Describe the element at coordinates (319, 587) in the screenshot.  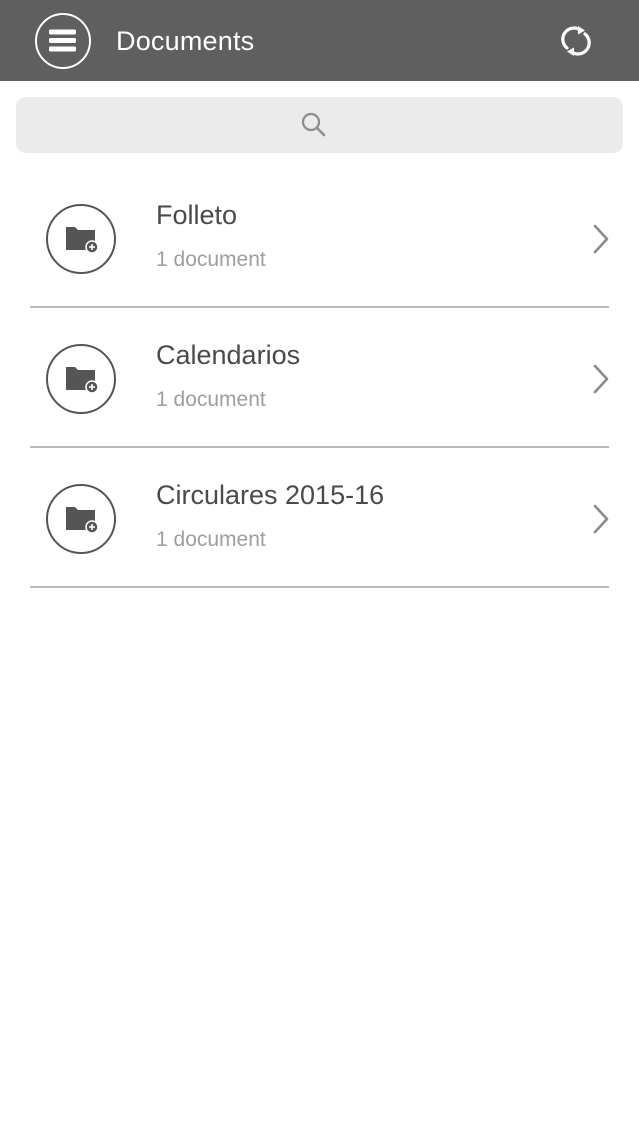
I see `divider` at that location.